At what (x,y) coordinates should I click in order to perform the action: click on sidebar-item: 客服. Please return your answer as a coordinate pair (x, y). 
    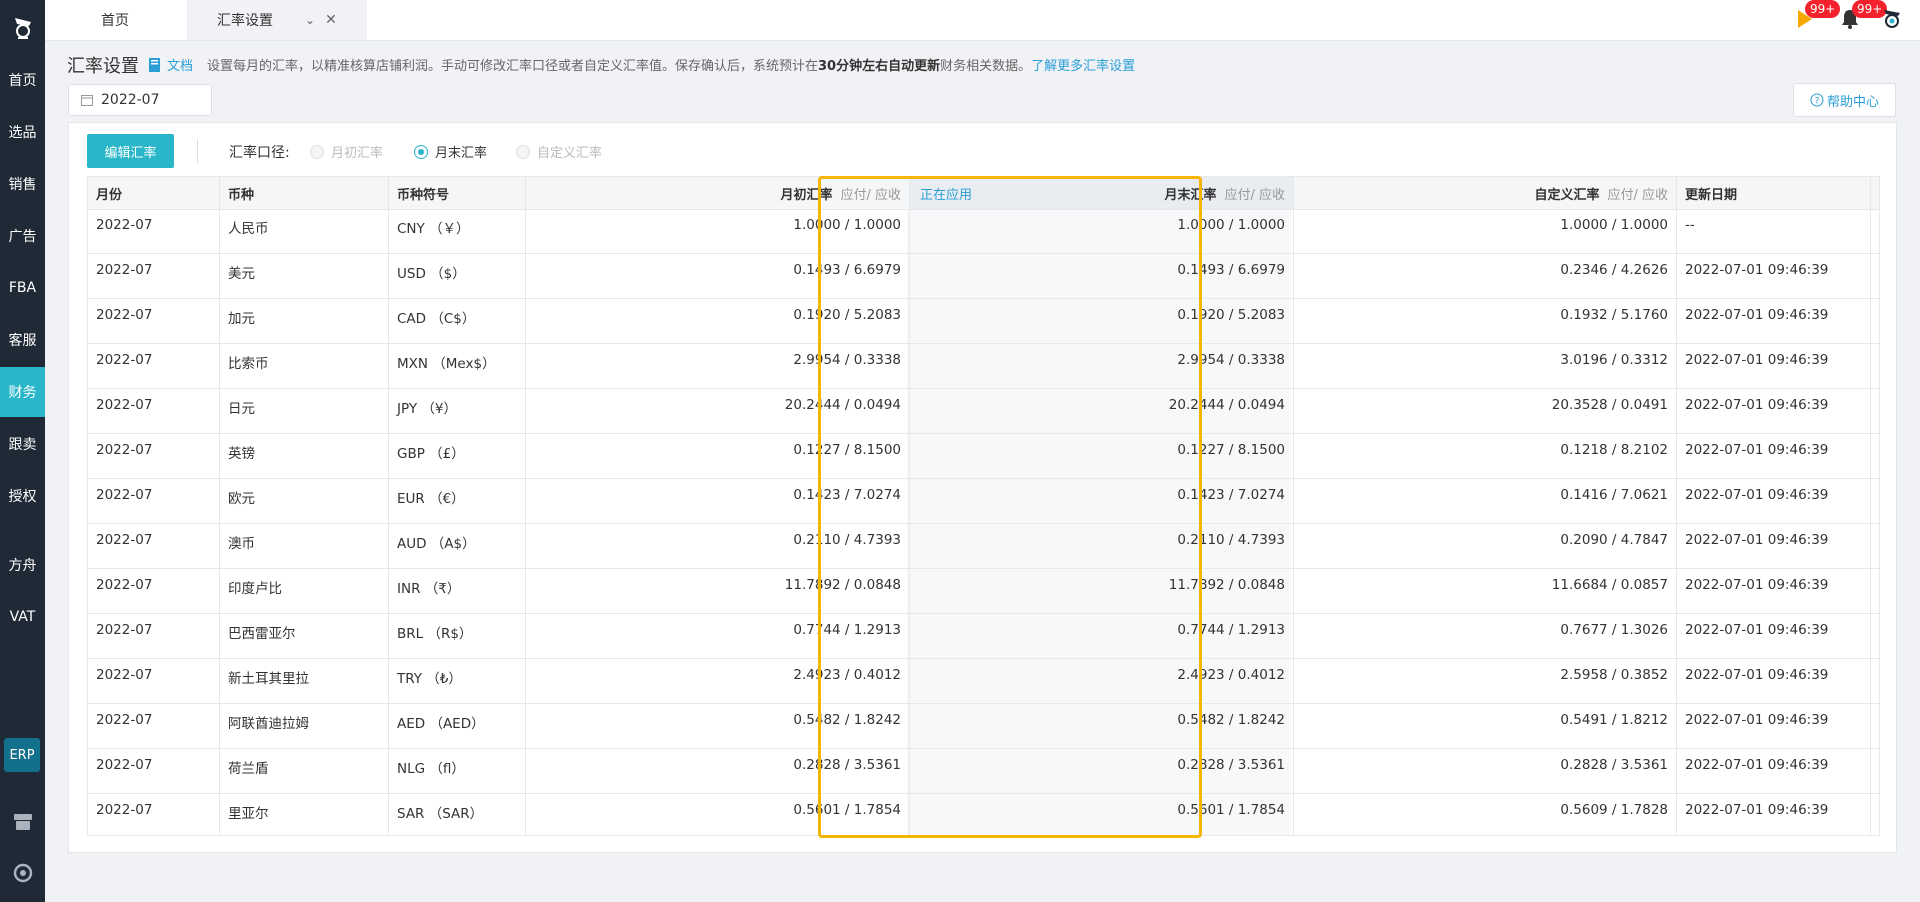
    Looking at the image, I should click on (22, 340).